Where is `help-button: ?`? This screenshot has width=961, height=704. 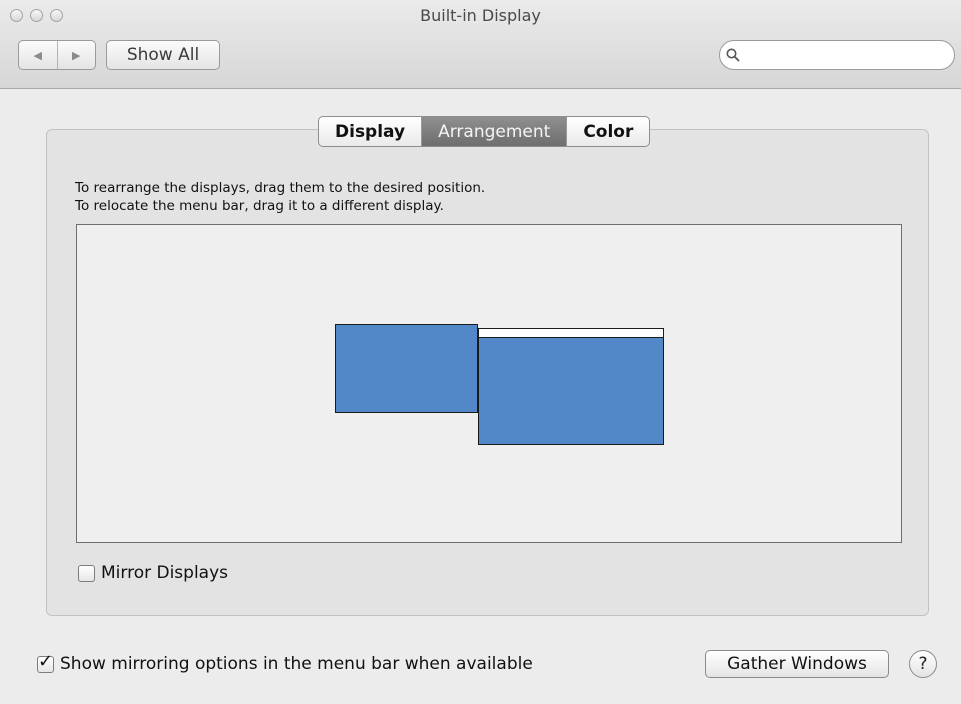
help-button: ? is located at coordinates (923, 664).